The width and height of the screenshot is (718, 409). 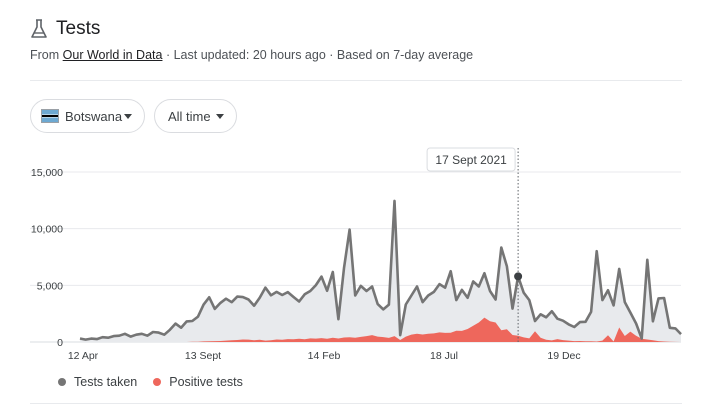 I want to click on y-tick-label: 10,000, so click(x=47, y=230).